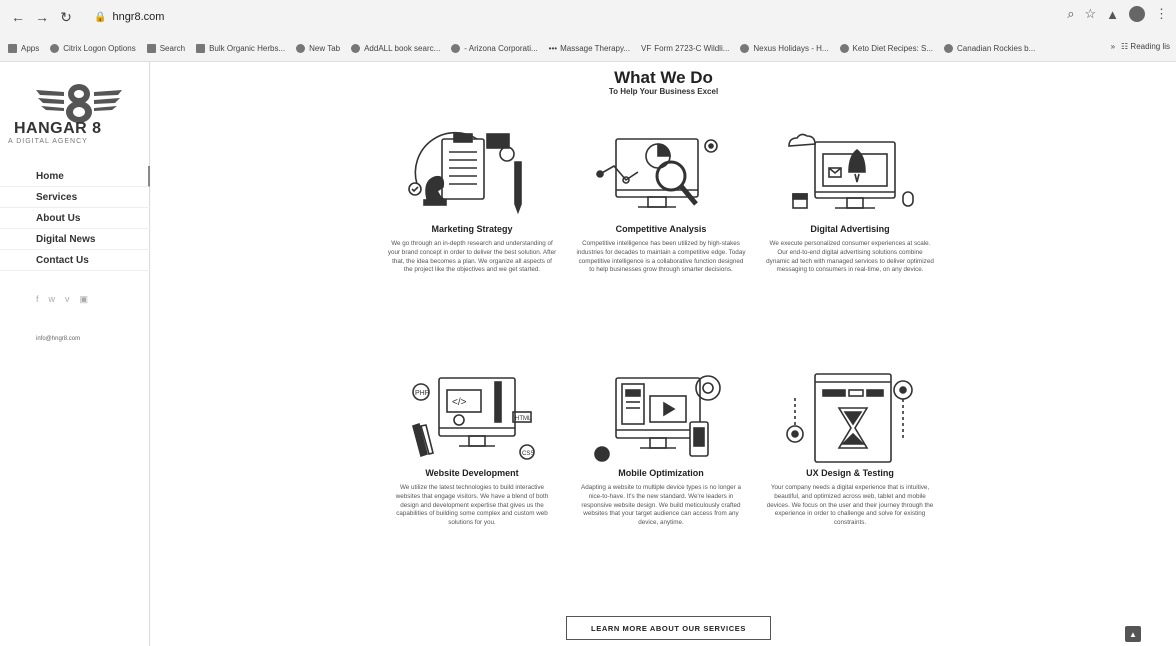  What do you see at coordinates (1113, 46) in the screenshot?
I see `more-bookmarks-icon: »` at bounding box center [1113, 46].